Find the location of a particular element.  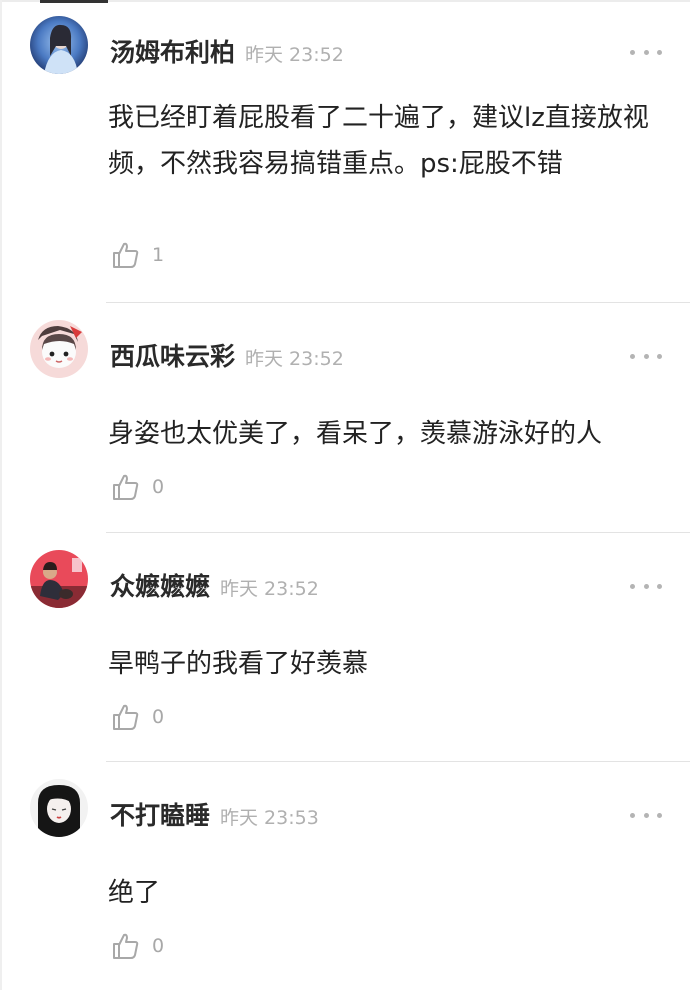

username-text: 西瓜味云彩 is located at coordinates (172, 356).